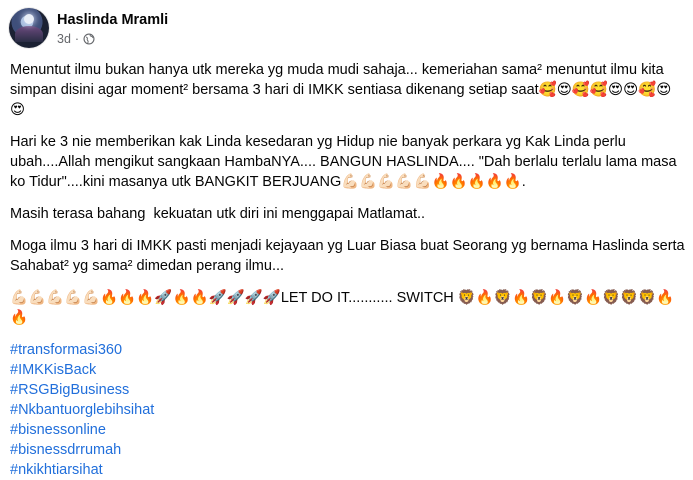  I want to click on avatar-light, so click(29, 19).